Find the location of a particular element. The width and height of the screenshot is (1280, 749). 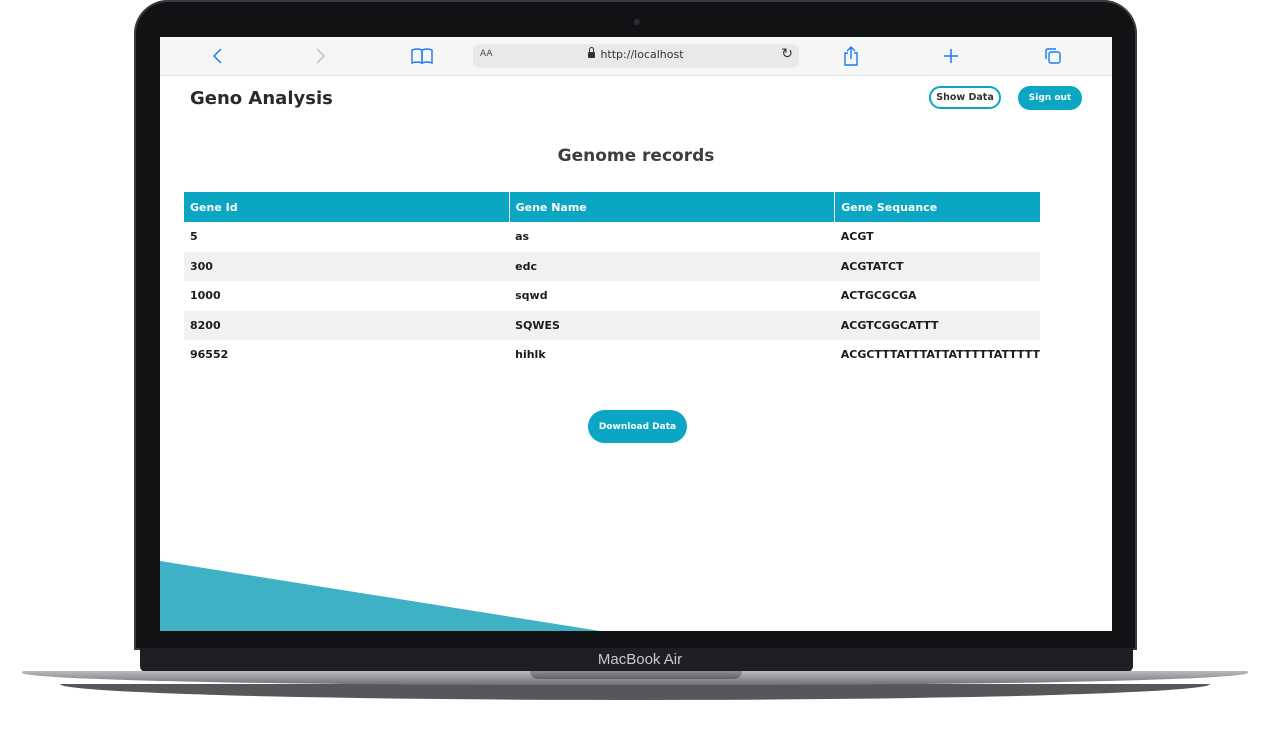

show-data-button: Show Data is located at coordinates (965, 97).